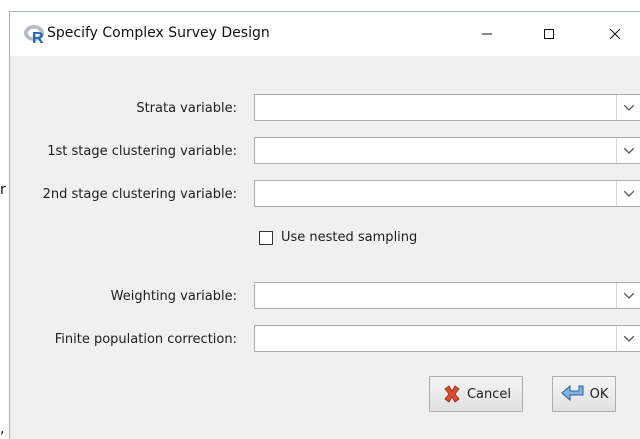  I want to click on minimize-icon, so click(487, 34).